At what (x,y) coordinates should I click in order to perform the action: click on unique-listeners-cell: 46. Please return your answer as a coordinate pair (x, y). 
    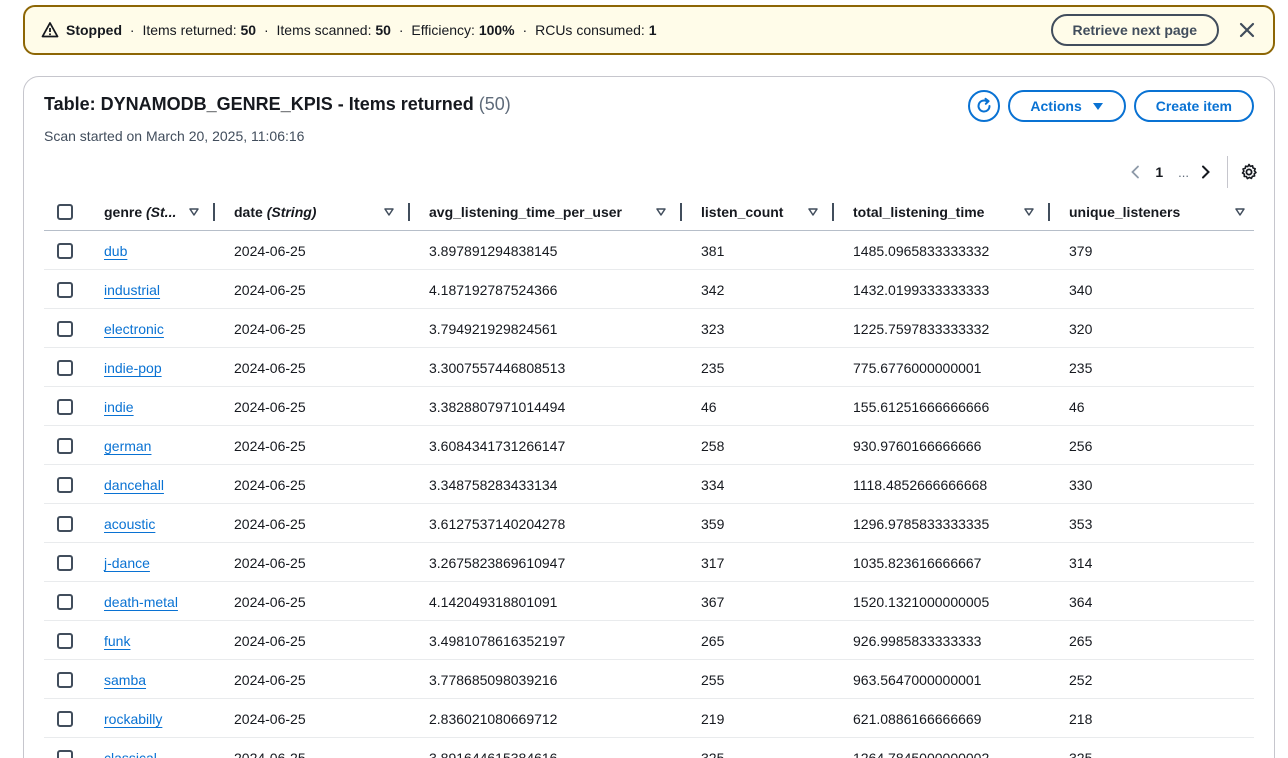
    Looking at the image, I should click on (1077, 406).